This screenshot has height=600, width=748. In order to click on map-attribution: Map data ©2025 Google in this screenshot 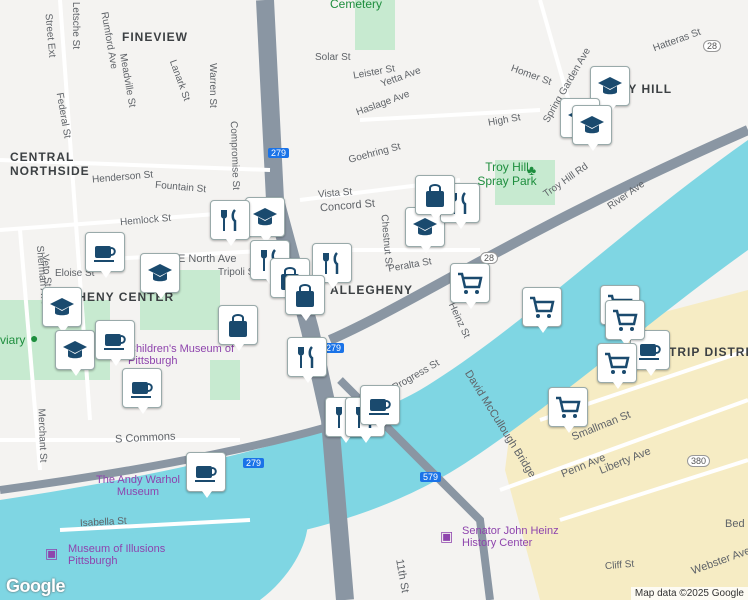, I will do `click(689, 593)`.